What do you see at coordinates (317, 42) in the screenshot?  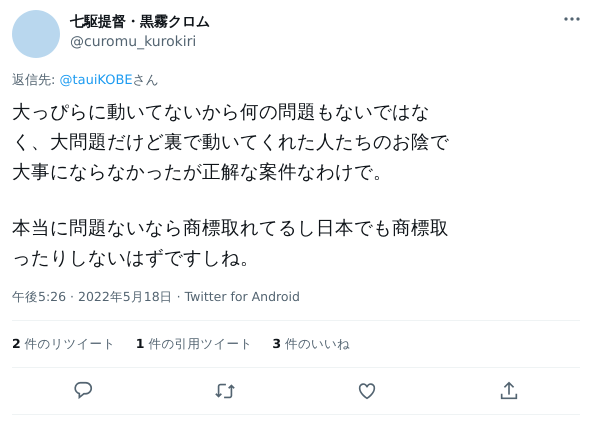 I see `author-handle: @curomu_kurokiri` at bounding box center [317, 42].